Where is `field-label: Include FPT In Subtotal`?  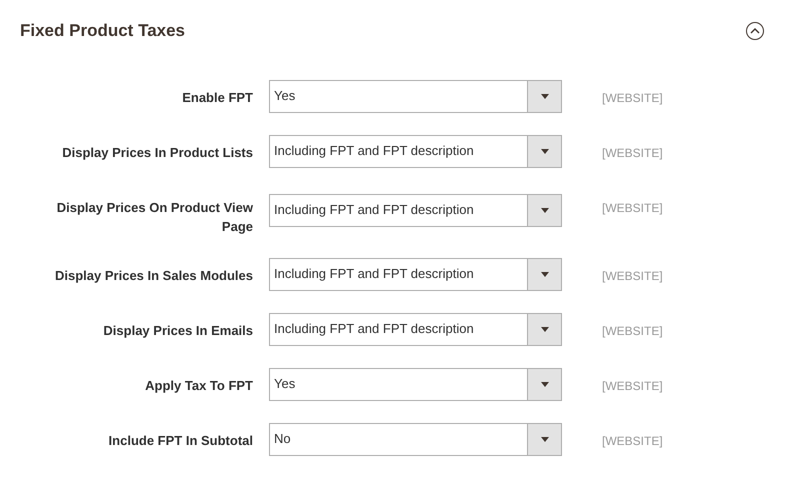 field-label: Include FPT In Subtotal is located at coordinates (180, 440).